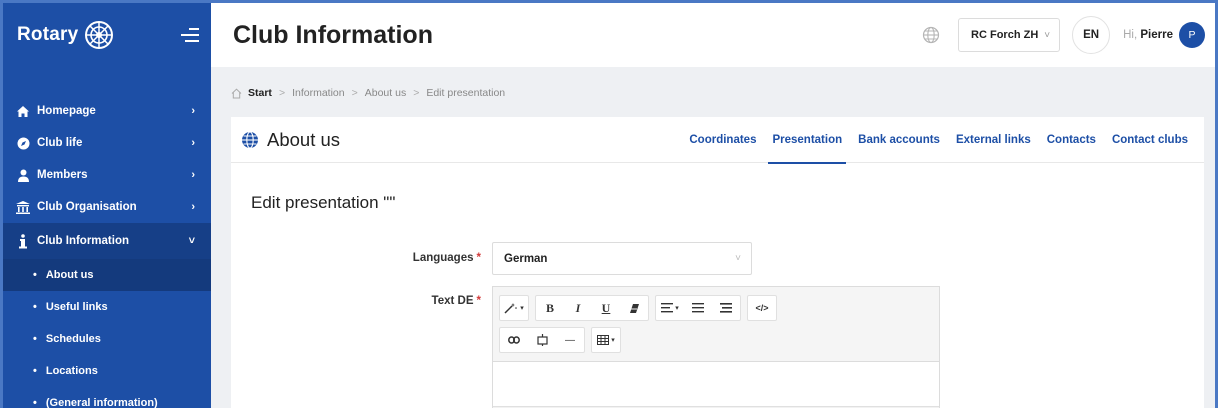 Image resolution: width=1218 pixels, height=408 pixels. I want to click on sidebar-item-label: Homepage, so click(66, 111).